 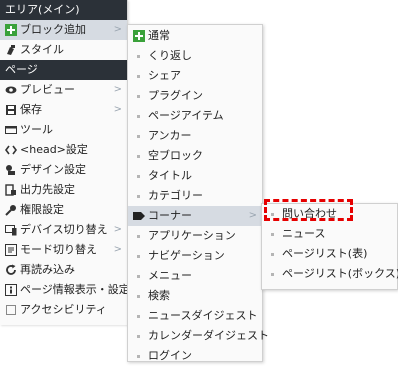 I want to click on menu-item-style: スタイル, so click(x=63, y=50).